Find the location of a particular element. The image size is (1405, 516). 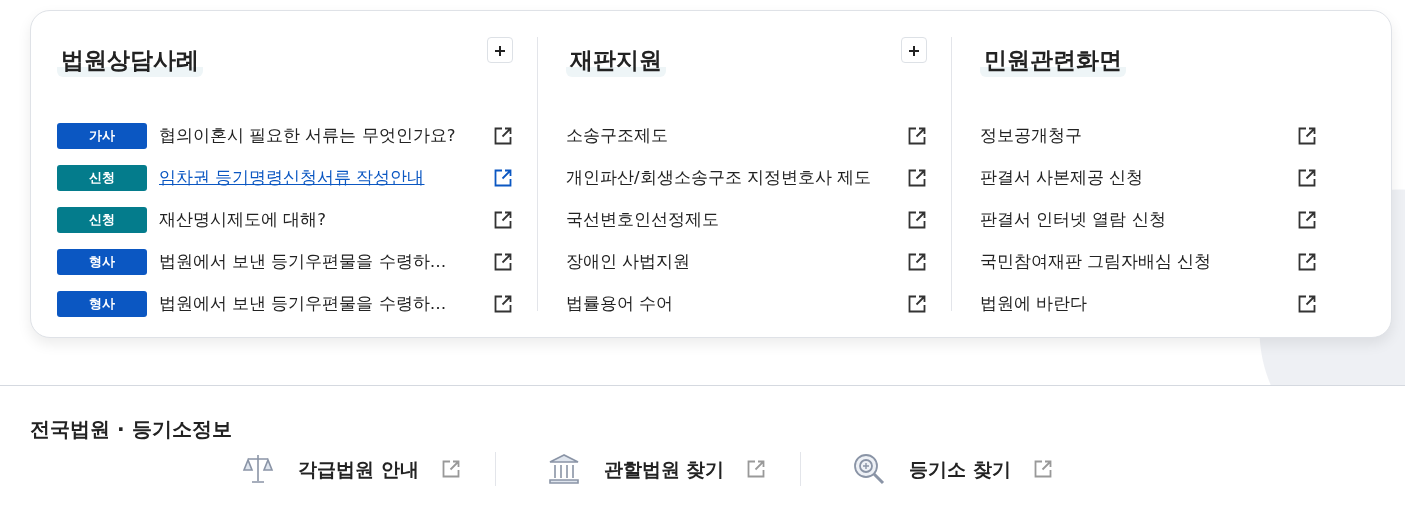

section-title: 전국법원 · 등기소정보 is located at coordinates (131, 429).